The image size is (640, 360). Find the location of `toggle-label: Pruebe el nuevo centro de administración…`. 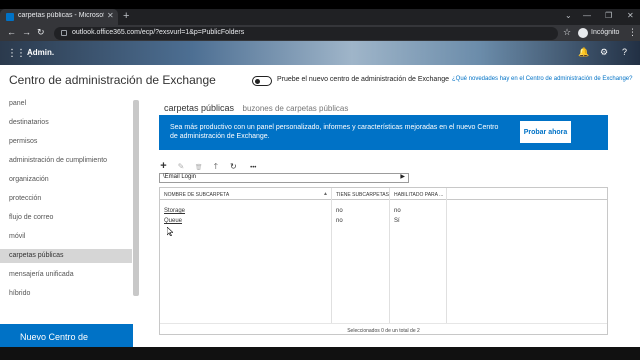

toggle-label: Pruebe el nuevo centro de administración… is located at coordinates (363, 79).